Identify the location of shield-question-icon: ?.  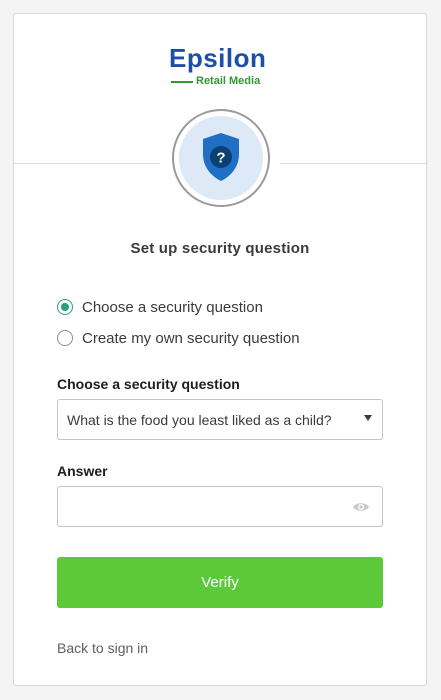
(221, 157).